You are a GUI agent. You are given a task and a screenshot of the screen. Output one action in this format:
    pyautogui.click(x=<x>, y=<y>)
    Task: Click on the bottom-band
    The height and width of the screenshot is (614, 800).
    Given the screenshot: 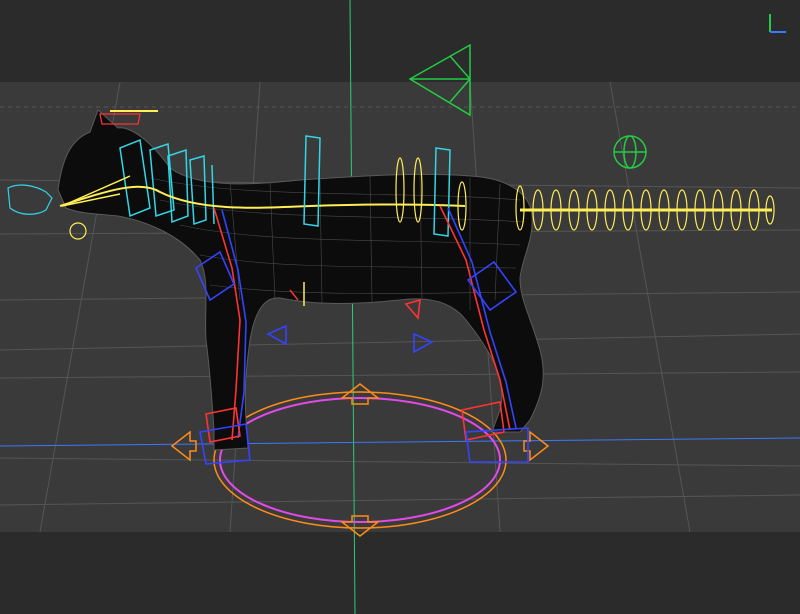 What is the action you would take?
    pyautogui.click(x=400, y=573)
    